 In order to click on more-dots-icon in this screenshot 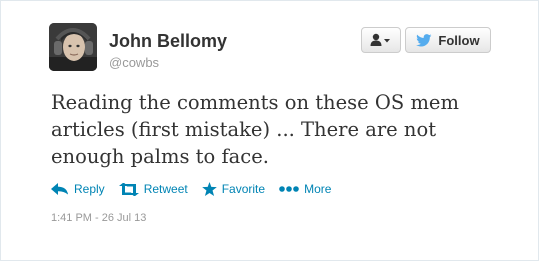, I will do `click(289, 189)`.